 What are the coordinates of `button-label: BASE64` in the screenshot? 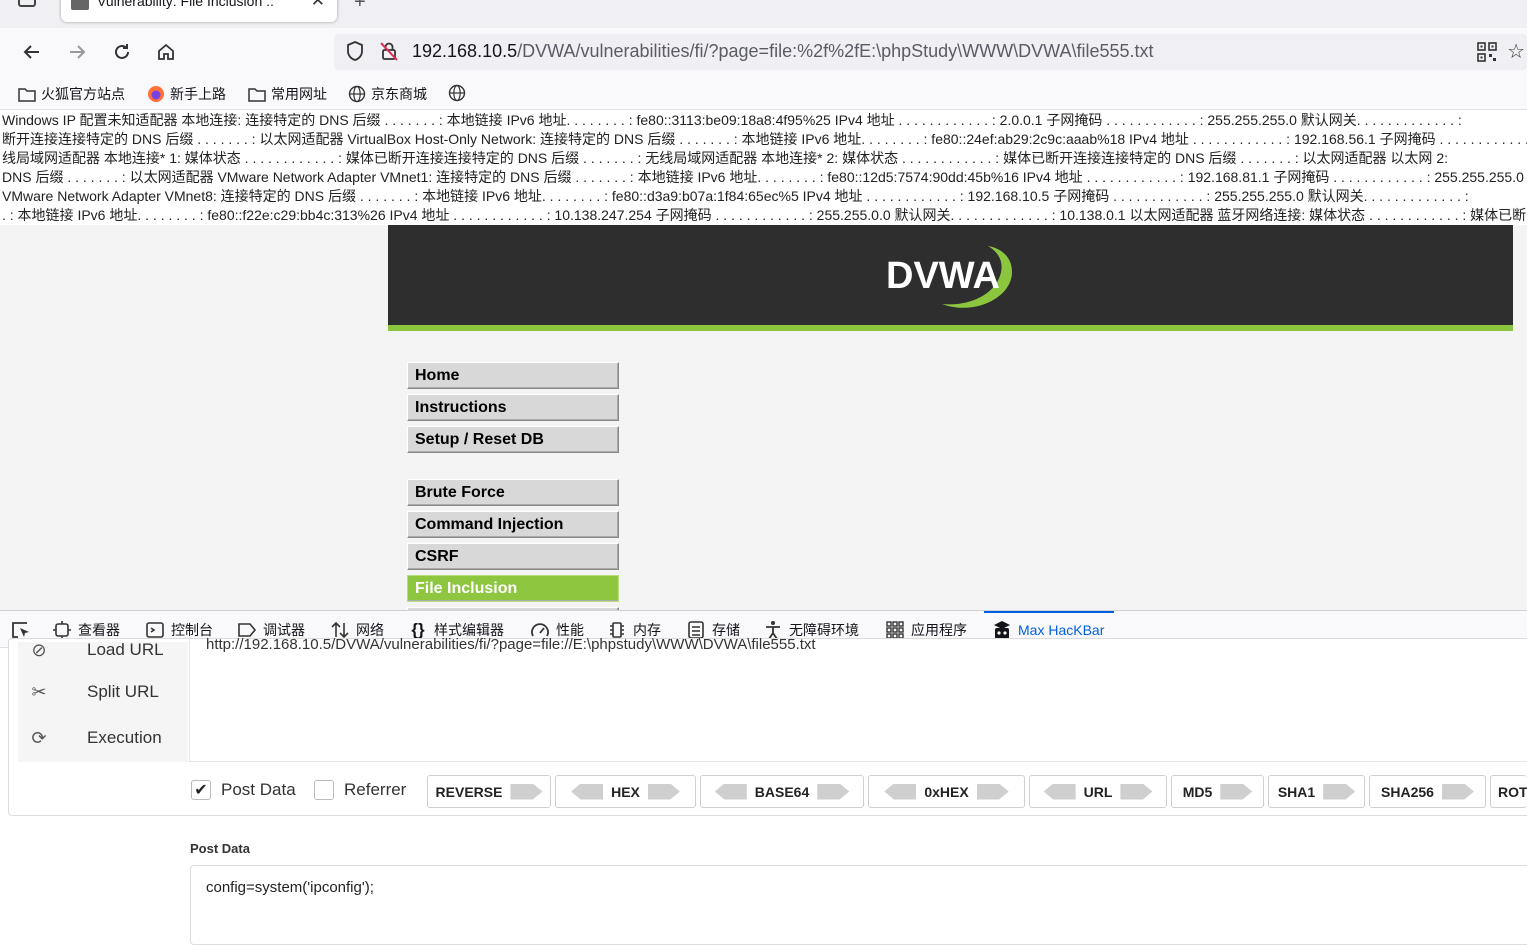 It's located at (782, 791).